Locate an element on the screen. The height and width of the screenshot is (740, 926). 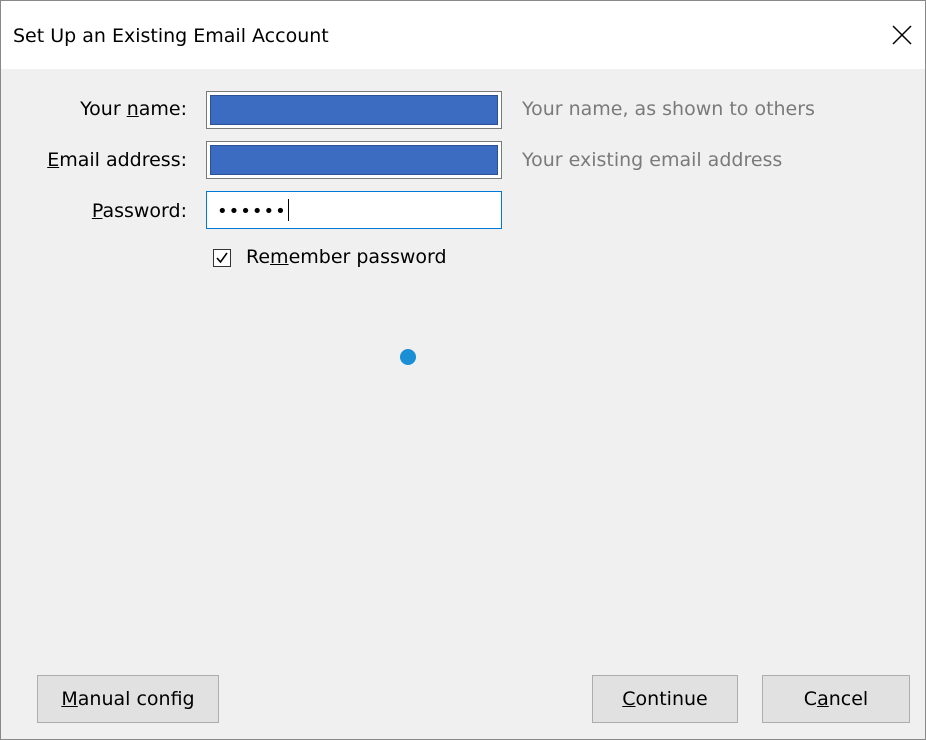
remember-password-checkbox is located at coordinates (222, 258).